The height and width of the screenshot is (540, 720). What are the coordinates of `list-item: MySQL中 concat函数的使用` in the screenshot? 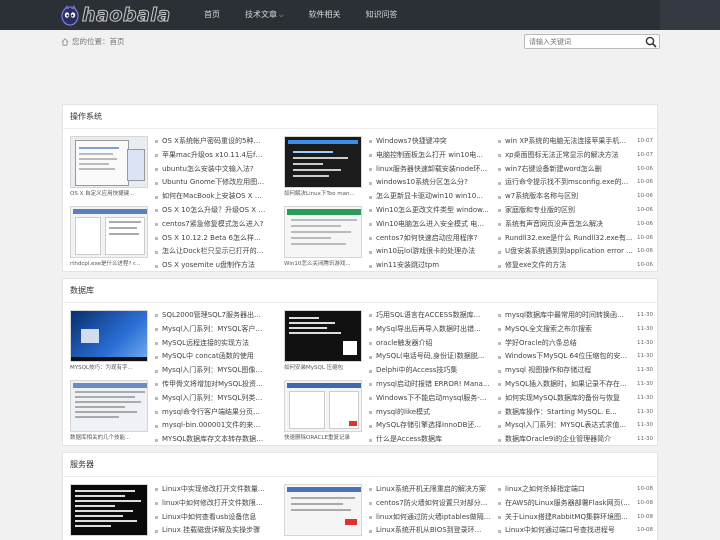 It's located at (212, 357).